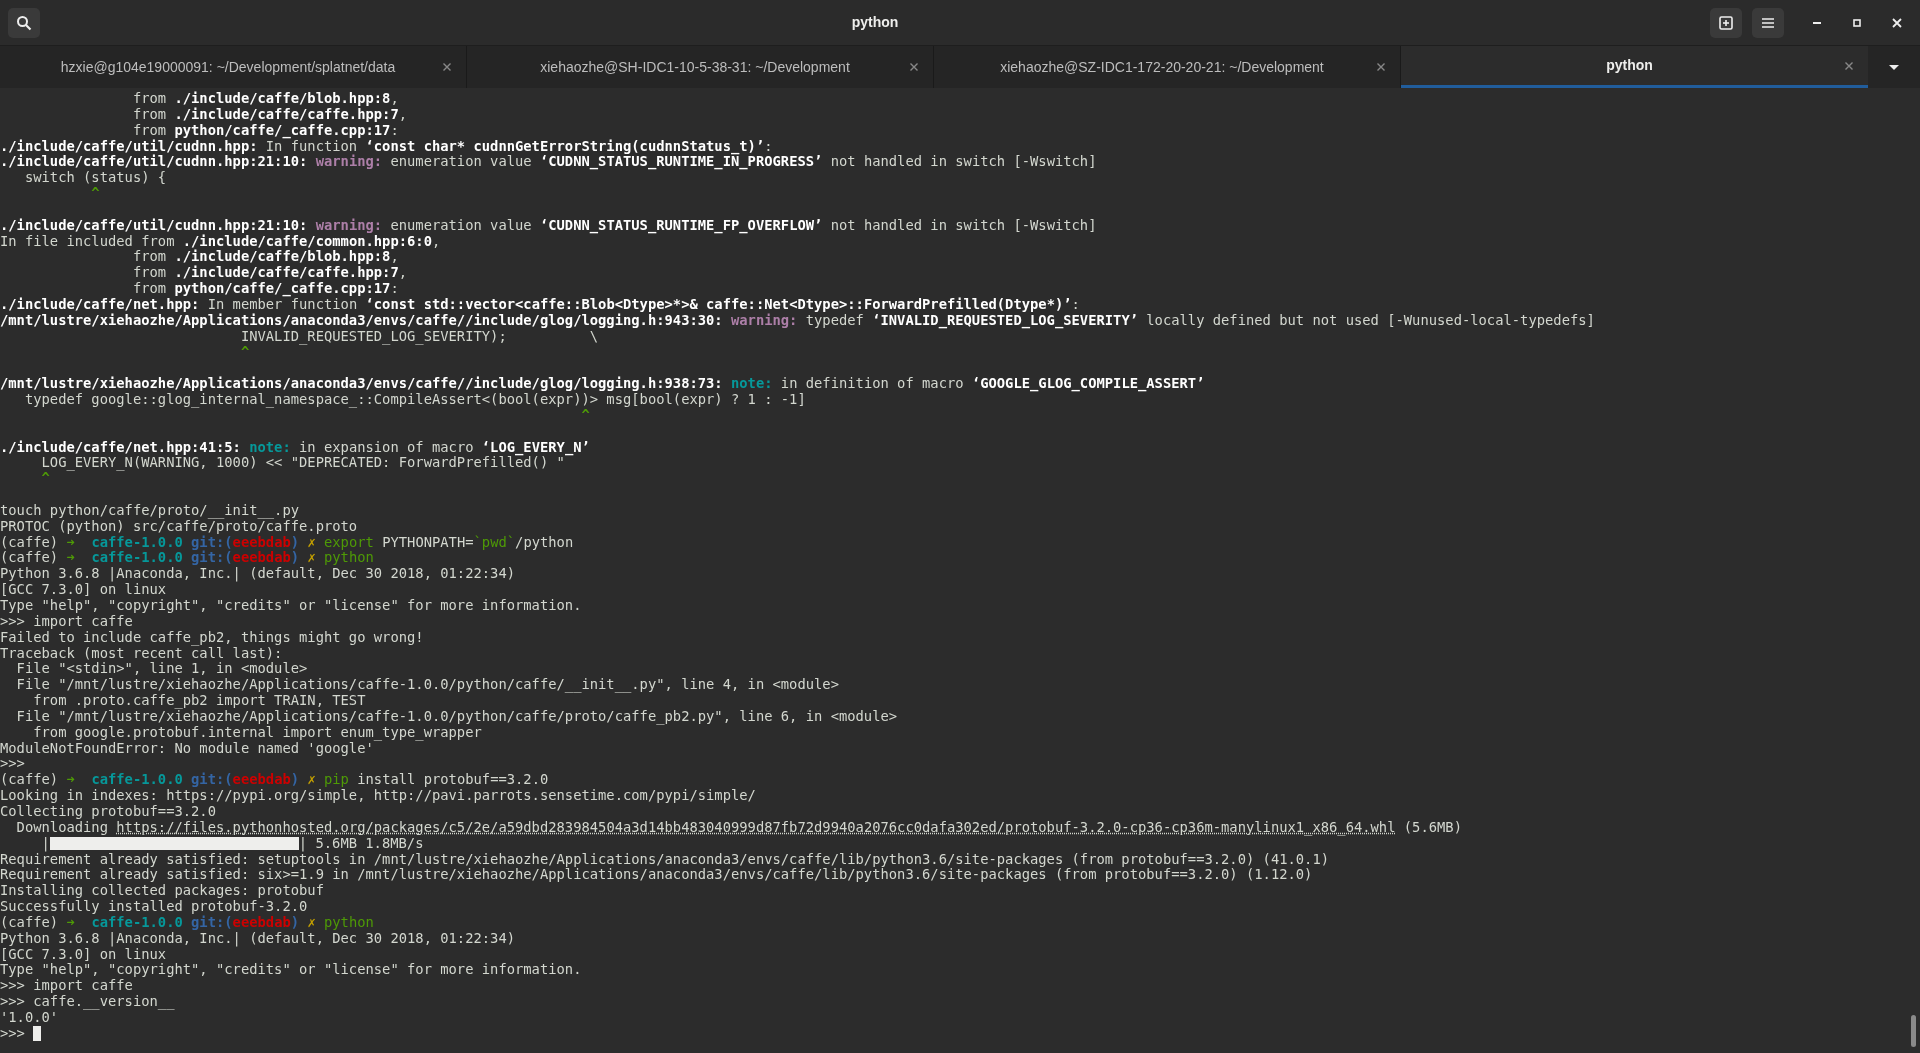  Describe the element at coordinates (295, 447) in the screenshot. I see `terminal-line: ./include/caffe/net.hpp:41:5: note: in expansion of macro ‘LOG_EVERY_N’` at that location.